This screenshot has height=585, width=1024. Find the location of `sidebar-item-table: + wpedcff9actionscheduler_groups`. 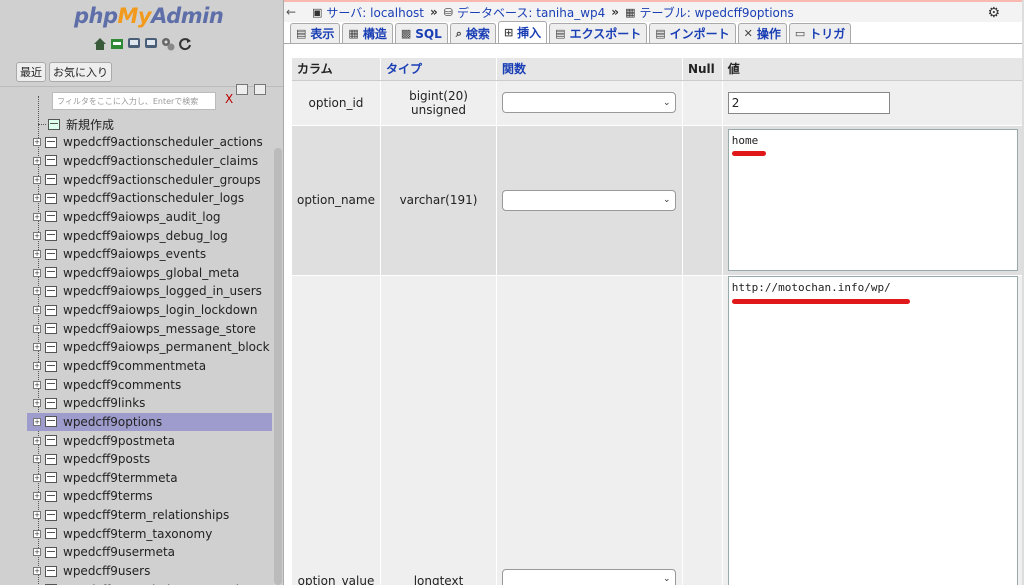

sidebar-item-table: + wpedcff9actionscheduler_groups is located at coordinates (149, 179).